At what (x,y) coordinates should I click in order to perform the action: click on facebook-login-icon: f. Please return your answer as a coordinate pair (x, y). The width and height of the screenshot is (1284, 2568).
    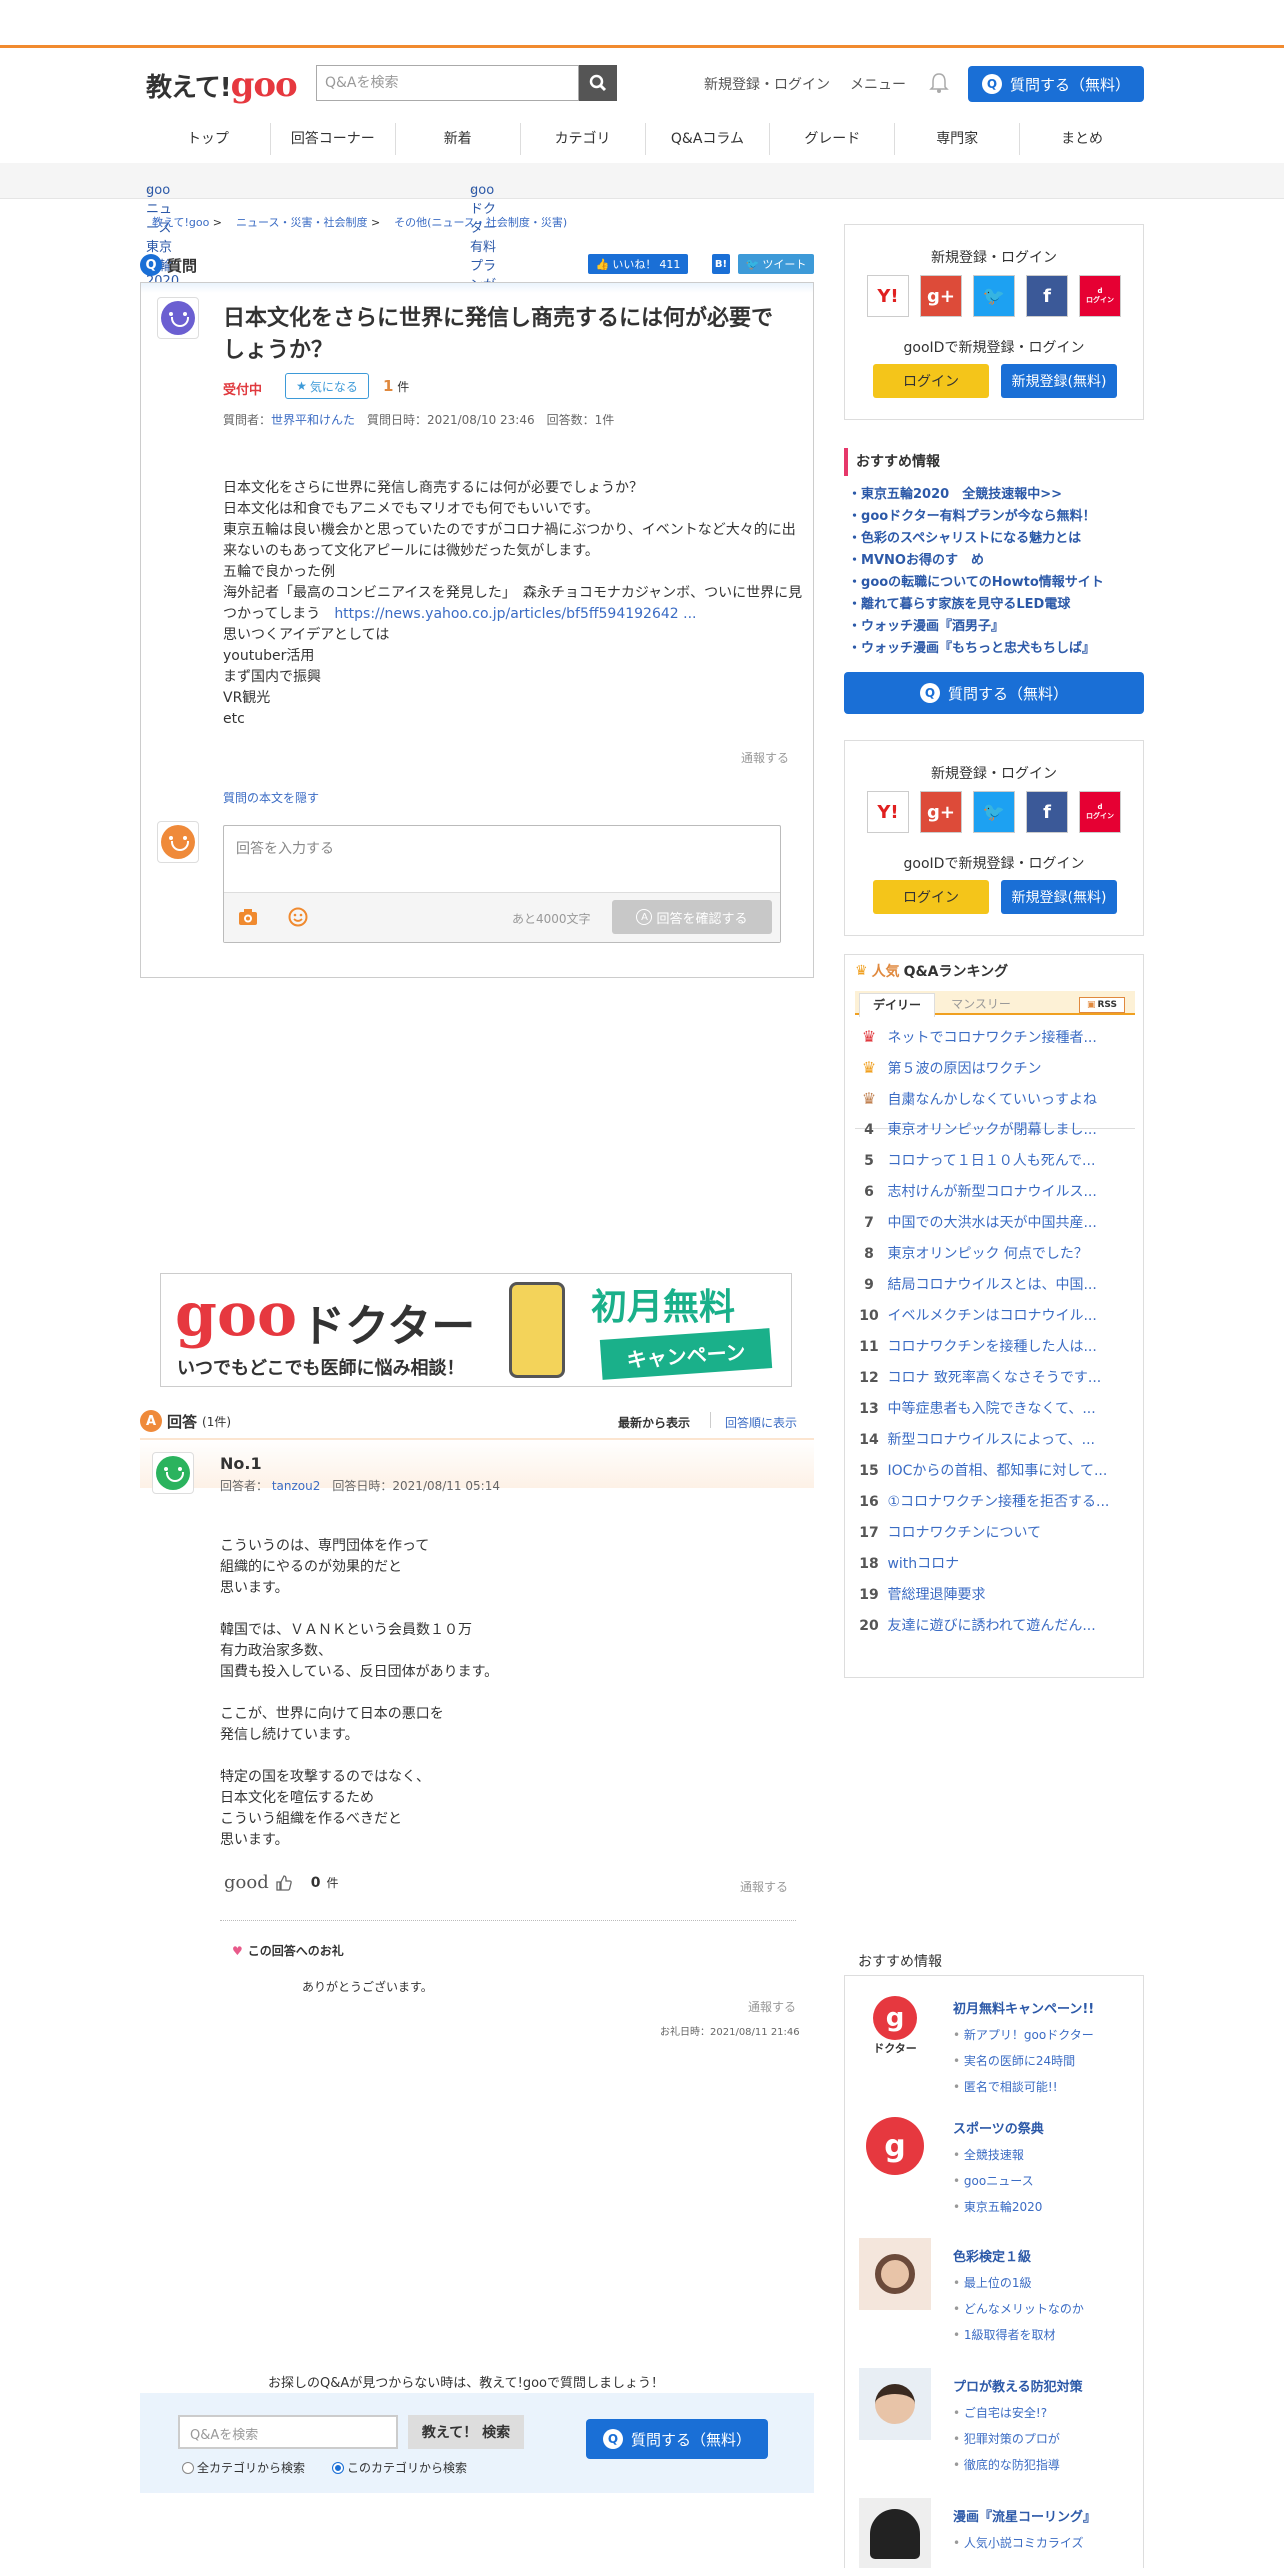
    Looking at the image, I should click on (1047, 812).